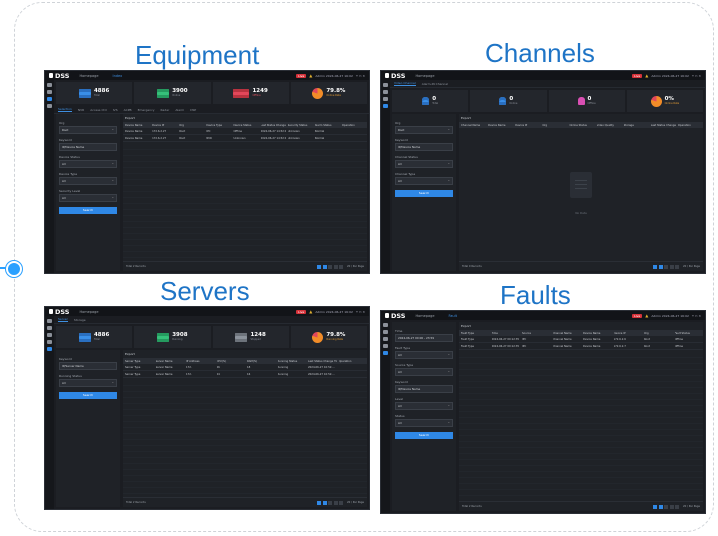 The width and height of the screenshot is (718, 536). Describe the element at coordinates (63, 319) in the screenshot. I see `tab-server: Server` at that location.